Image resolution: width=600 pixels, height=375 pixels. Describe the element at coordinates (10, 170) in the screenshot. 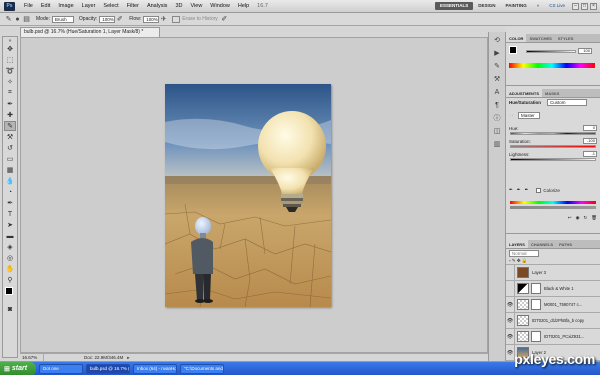

I see `gradient-tool-icon: ▦` at that location.